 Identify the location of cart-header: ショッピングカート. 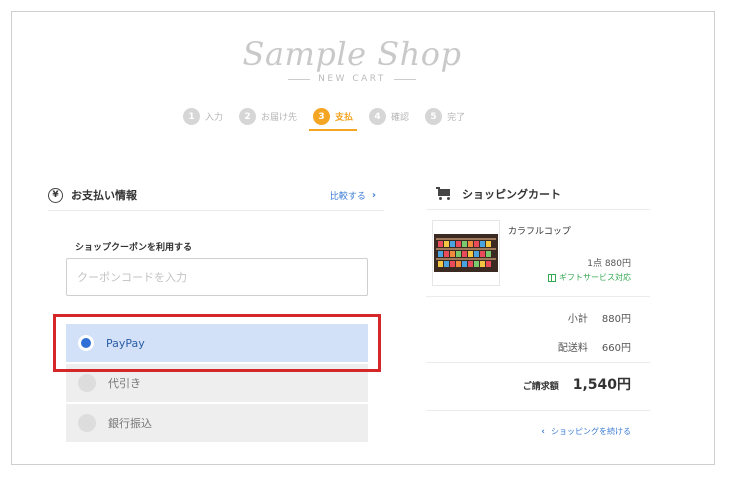
(538, 194).